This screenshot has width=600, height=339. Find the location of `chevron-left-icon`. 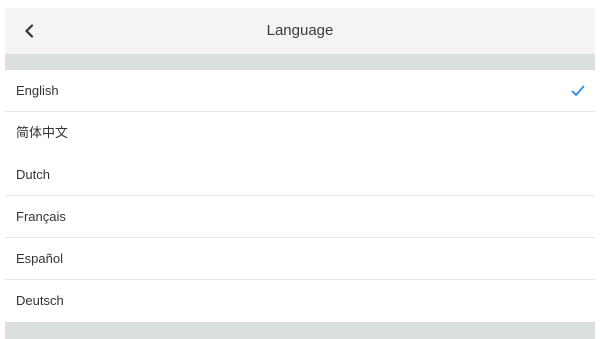

chevron-left-icon is located at coordinates (29, 31).